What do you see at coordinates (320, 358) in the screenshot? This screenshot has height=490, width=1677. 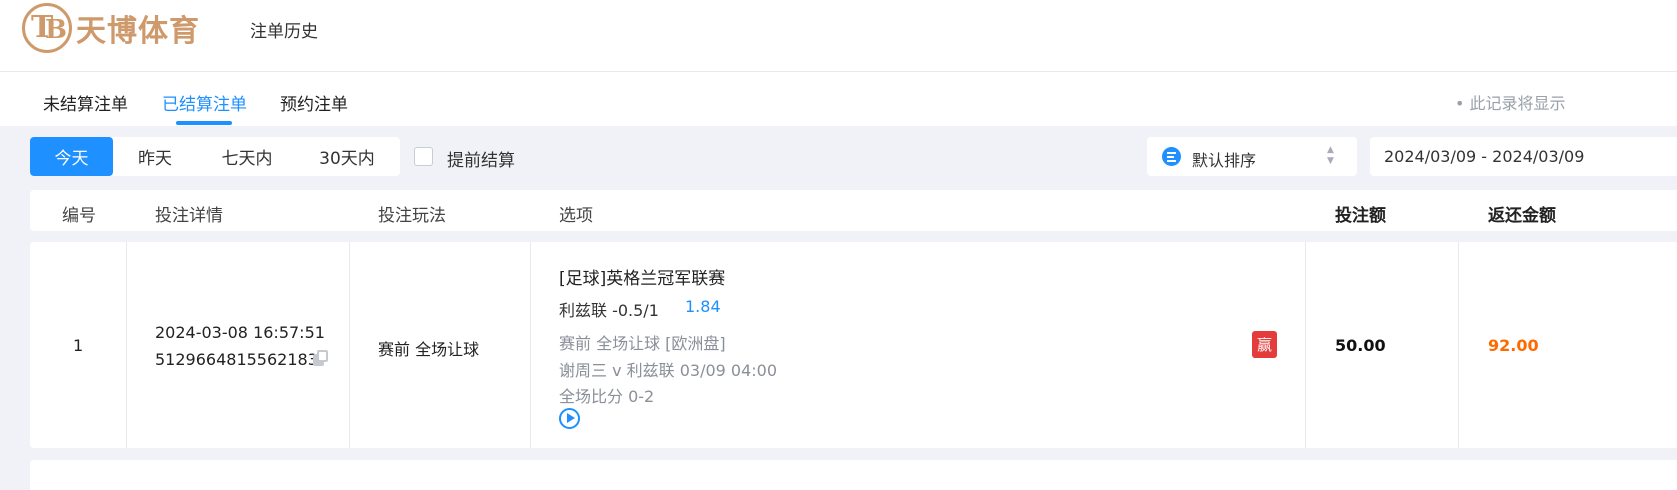 I see `copy-icon` at bounding box center [320, 358].